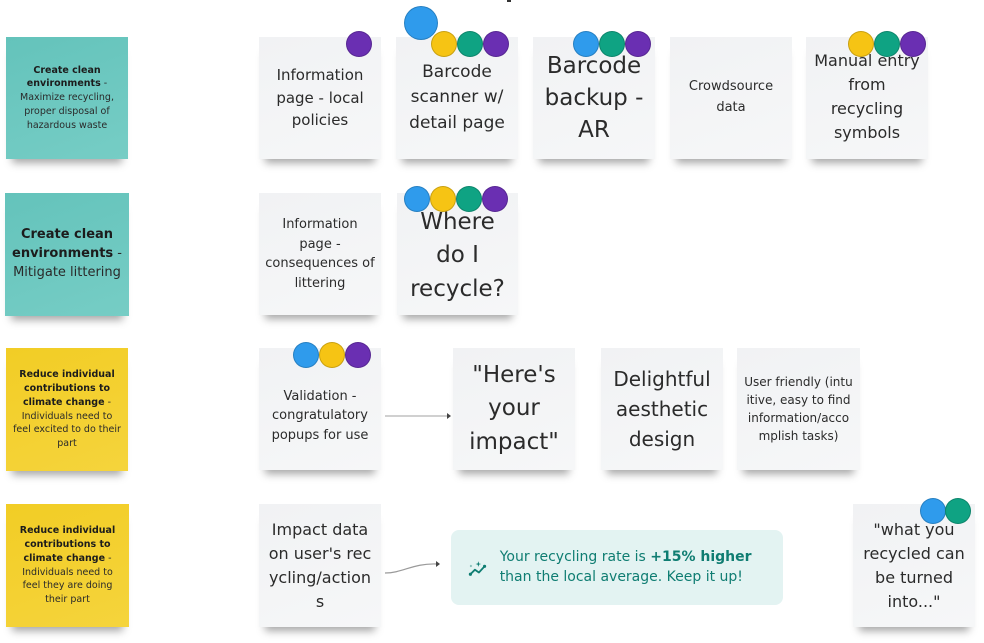 The height and width of the screenshot is (643, 984). I want to click on idea-note-text: Barcode backup - AR, so click(594, 98).